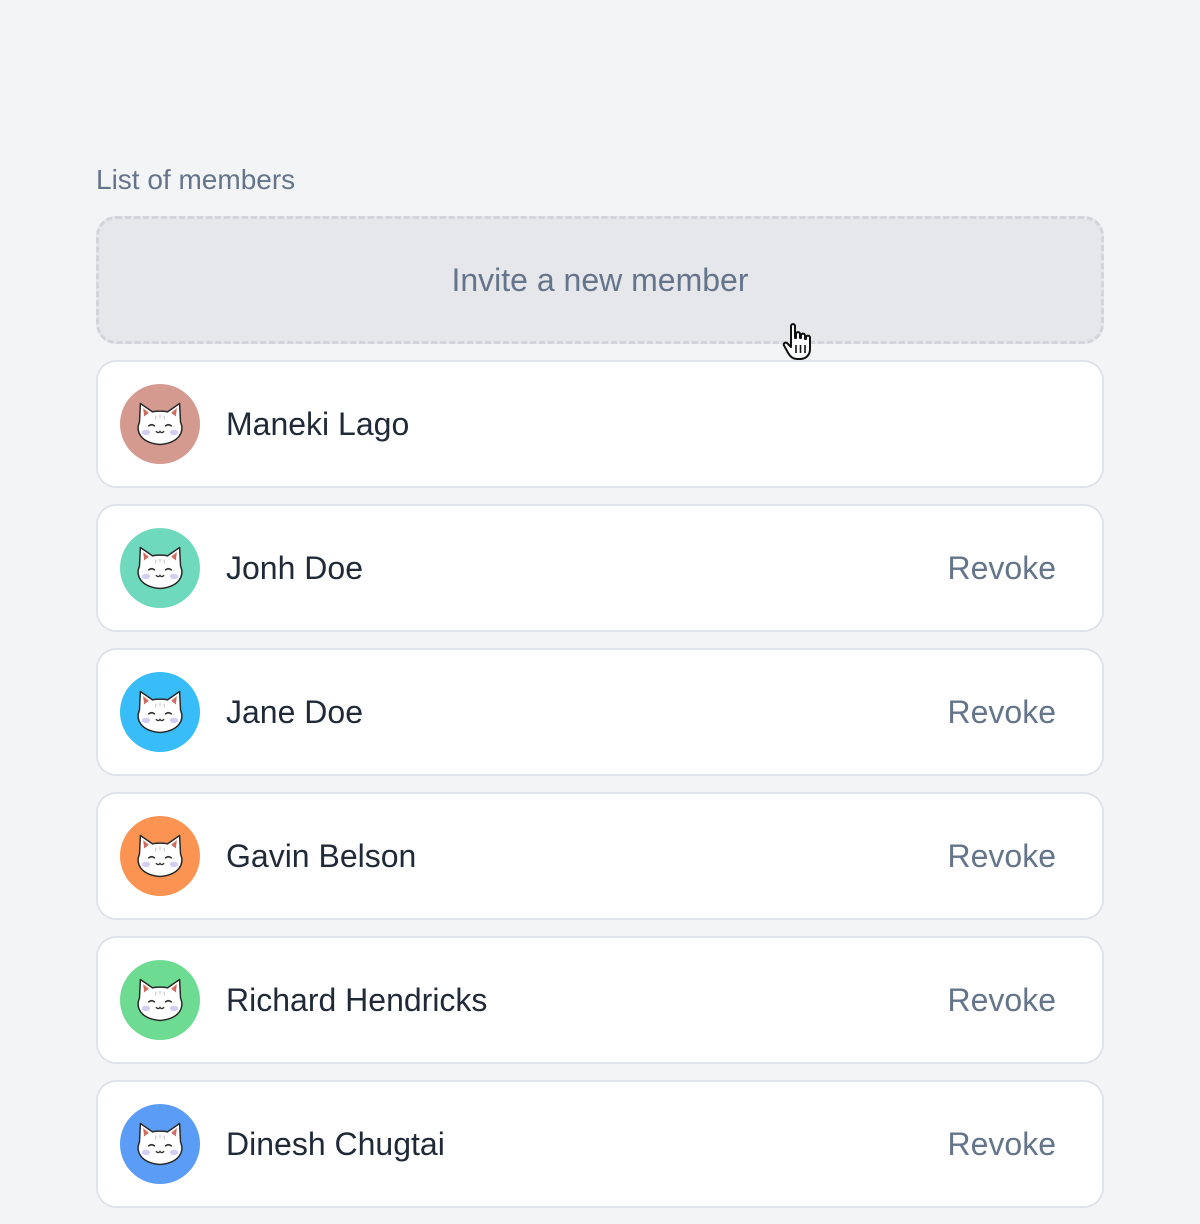 Image resolution: width=1200 pixels, height=1224 pixels. What do you see at coordinates (318, 423) in the screenshot?
I see `member-name: Maneki Lago` at bounding box center [318, 423].